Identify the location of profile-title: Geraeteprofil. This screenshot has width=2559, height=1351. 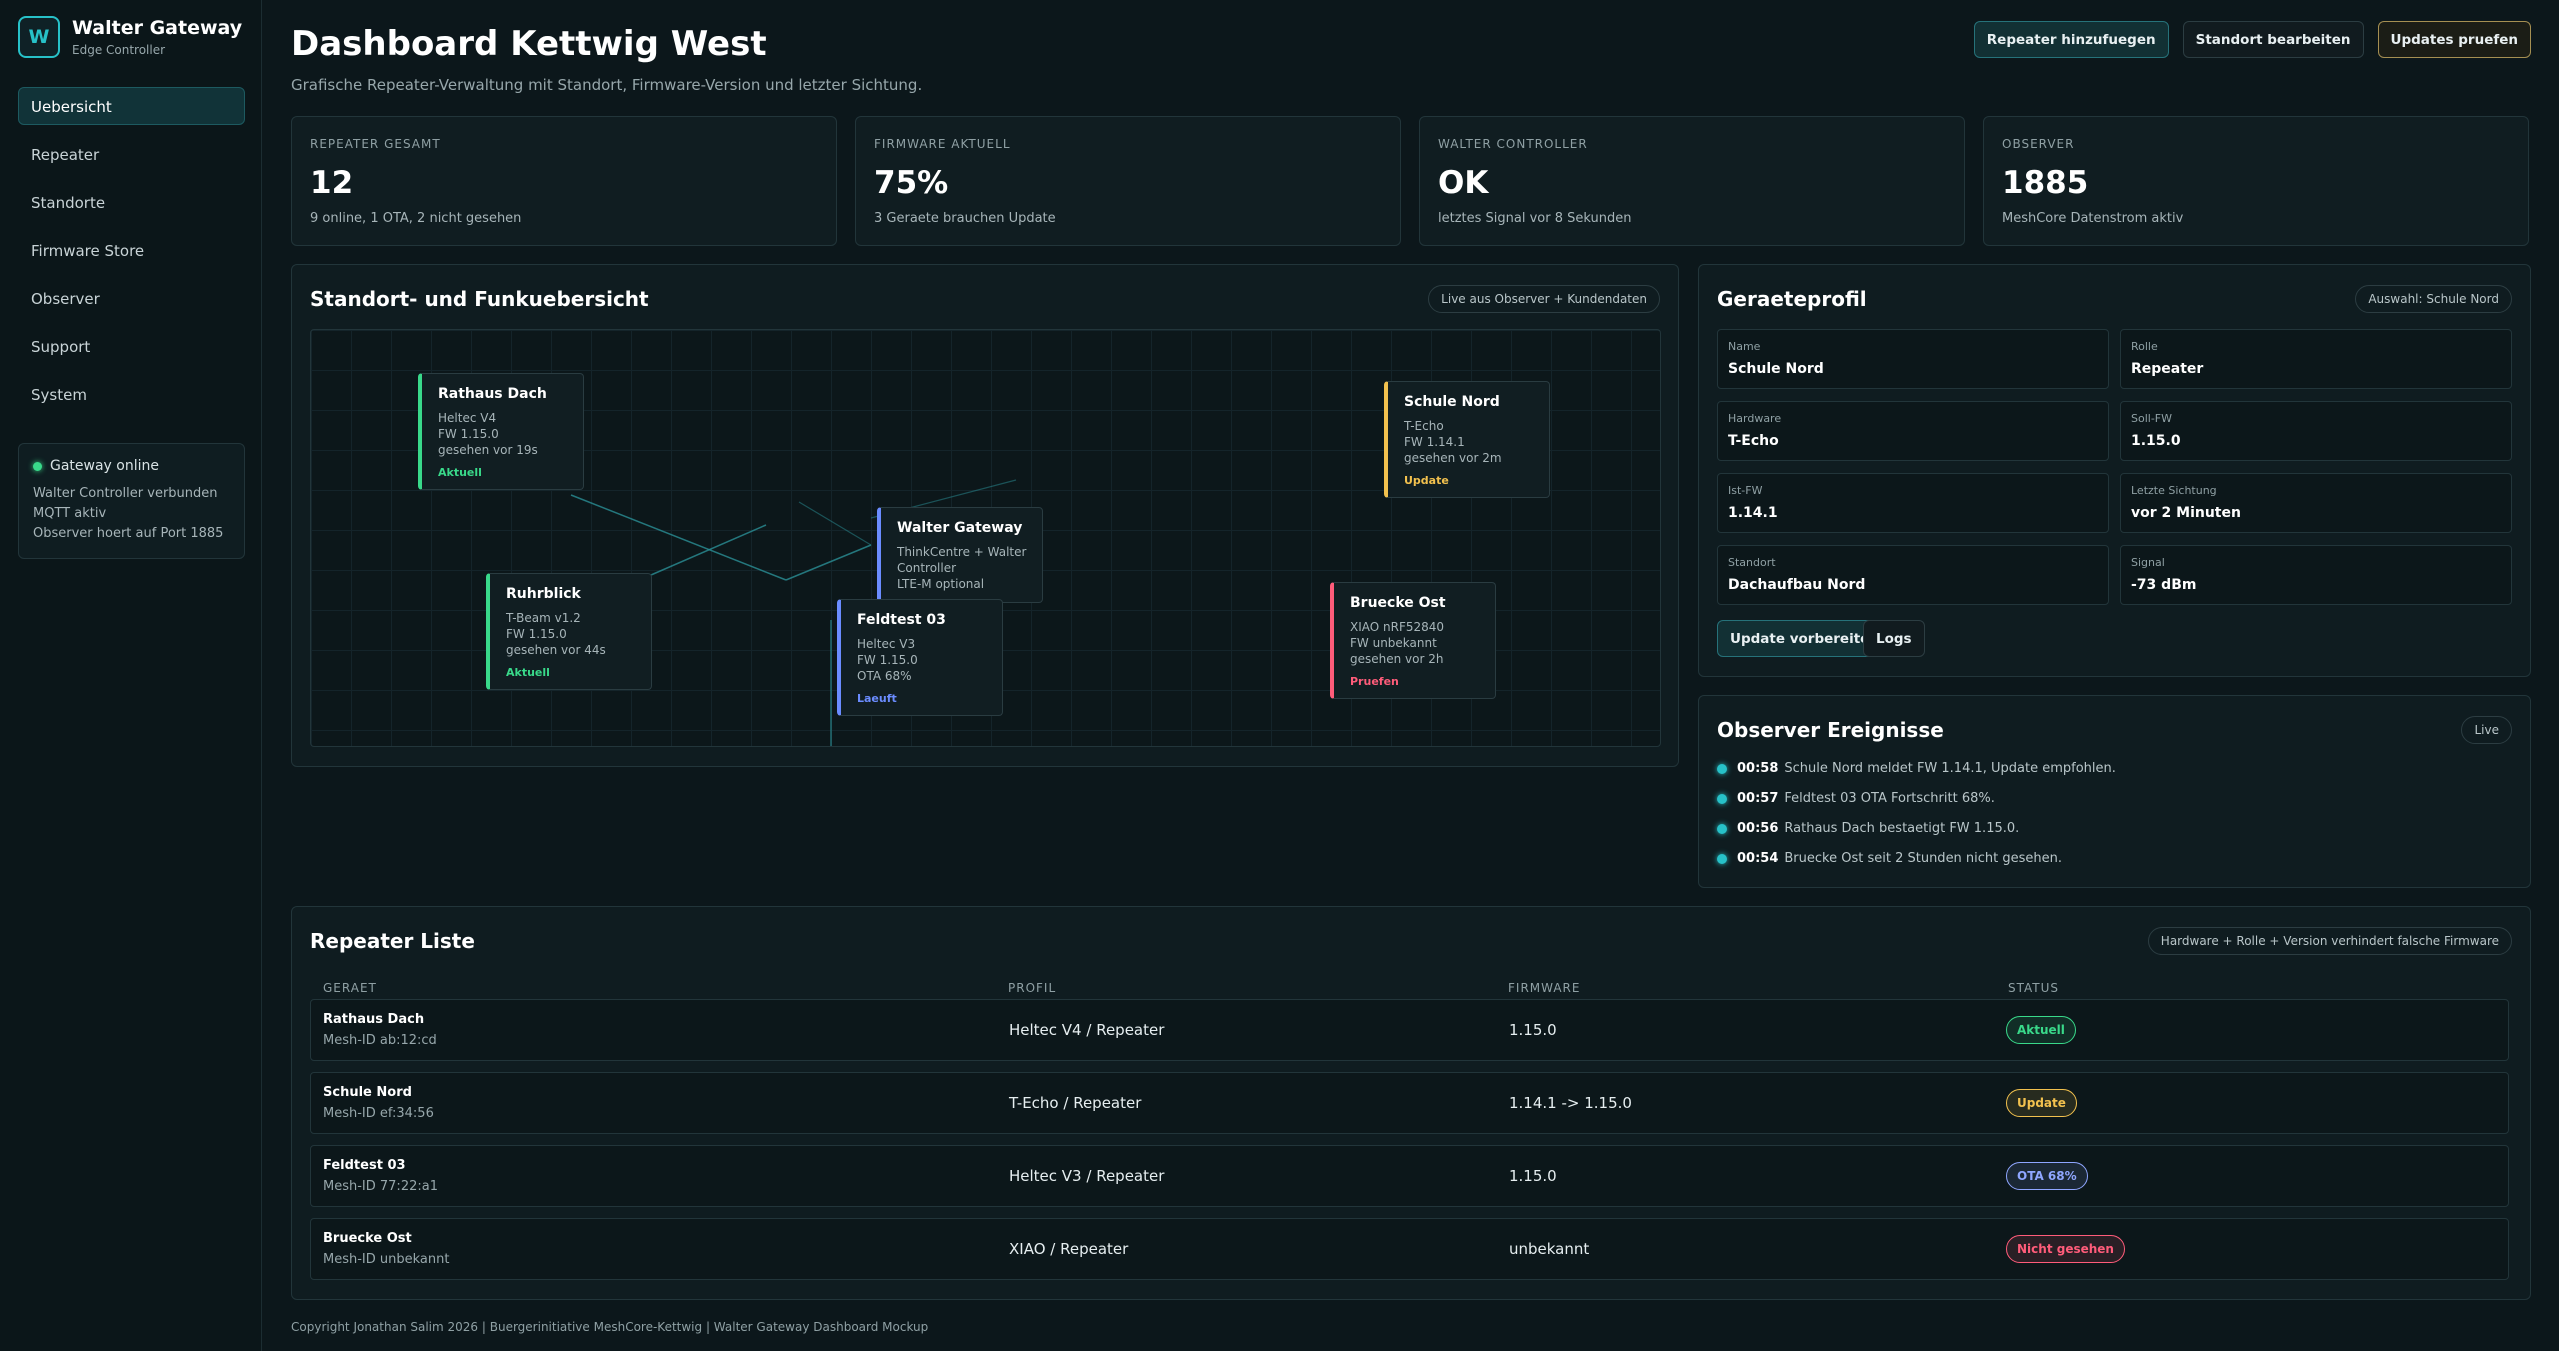
(1792, 299).